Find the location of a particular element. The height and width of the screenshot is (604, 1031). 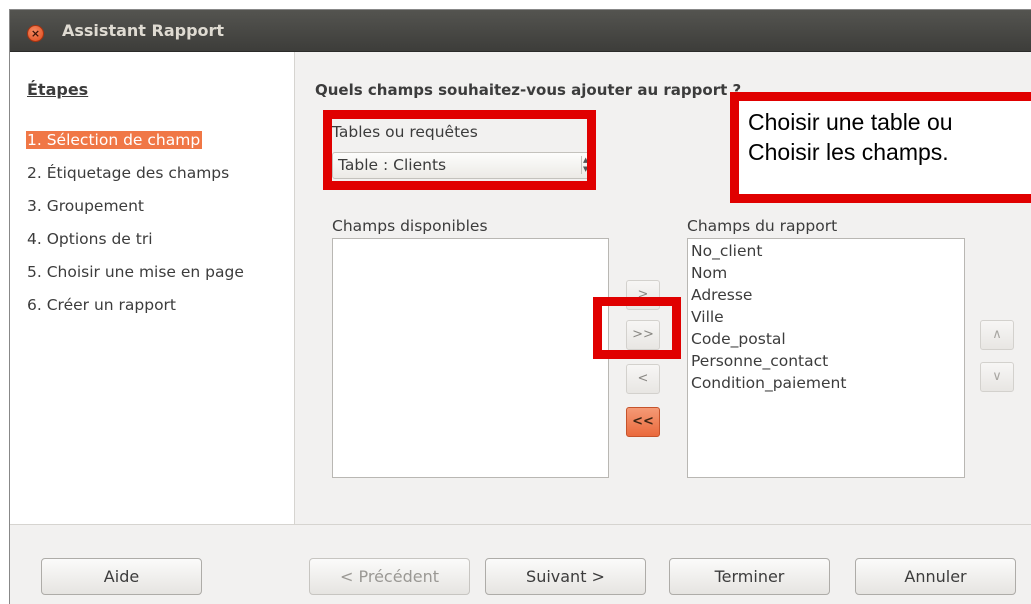

steps-title: Étapes is located at coordinates (58, 89).